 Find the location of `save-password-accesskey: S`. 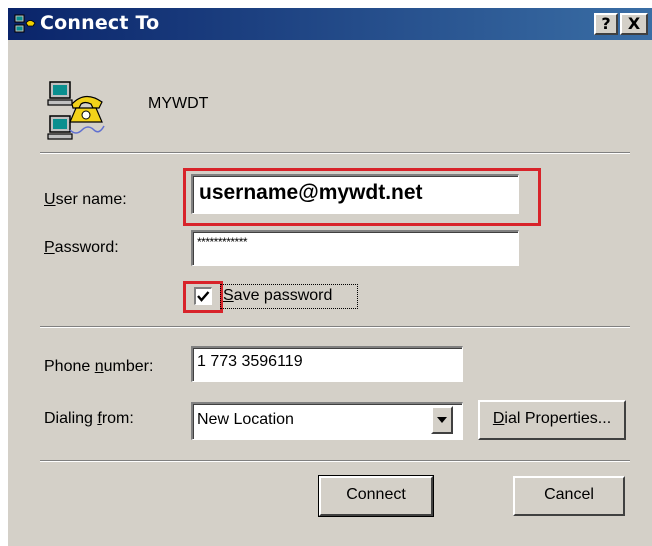

save-password-accesskey: S is located at coordinates (228, 295).